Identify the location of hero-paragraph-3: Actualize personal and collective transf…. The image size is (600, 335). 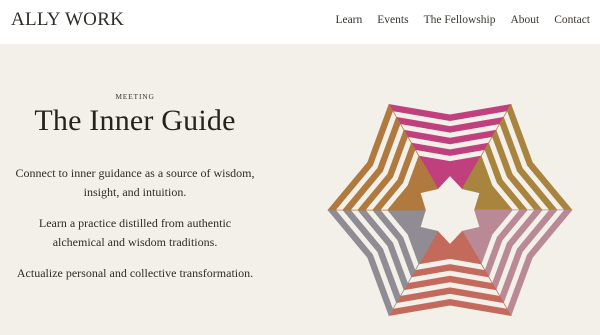
(135, 273).